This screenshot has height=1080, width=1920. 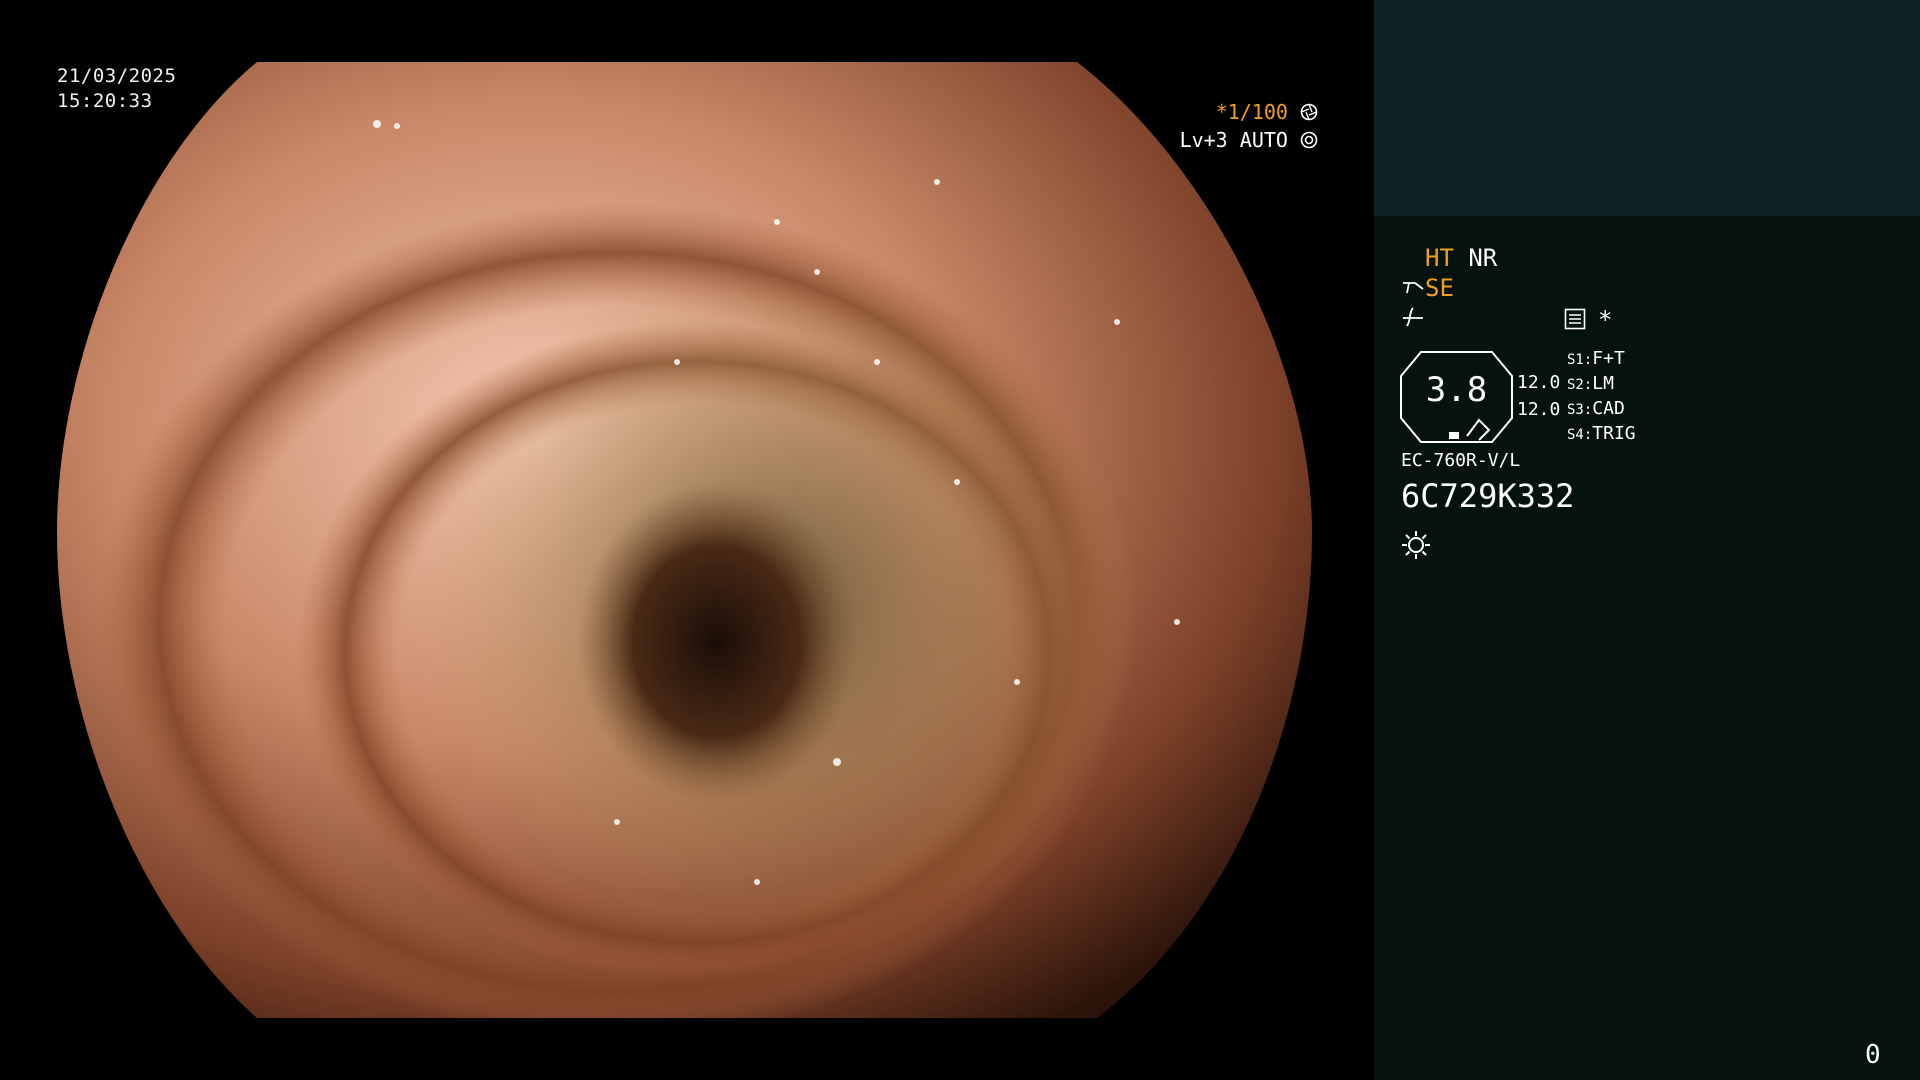 What do you see at coordinates (1203, 140) in the screenshot?
I see `iris-level: Lv+3` at bounding box center [1203, 140].